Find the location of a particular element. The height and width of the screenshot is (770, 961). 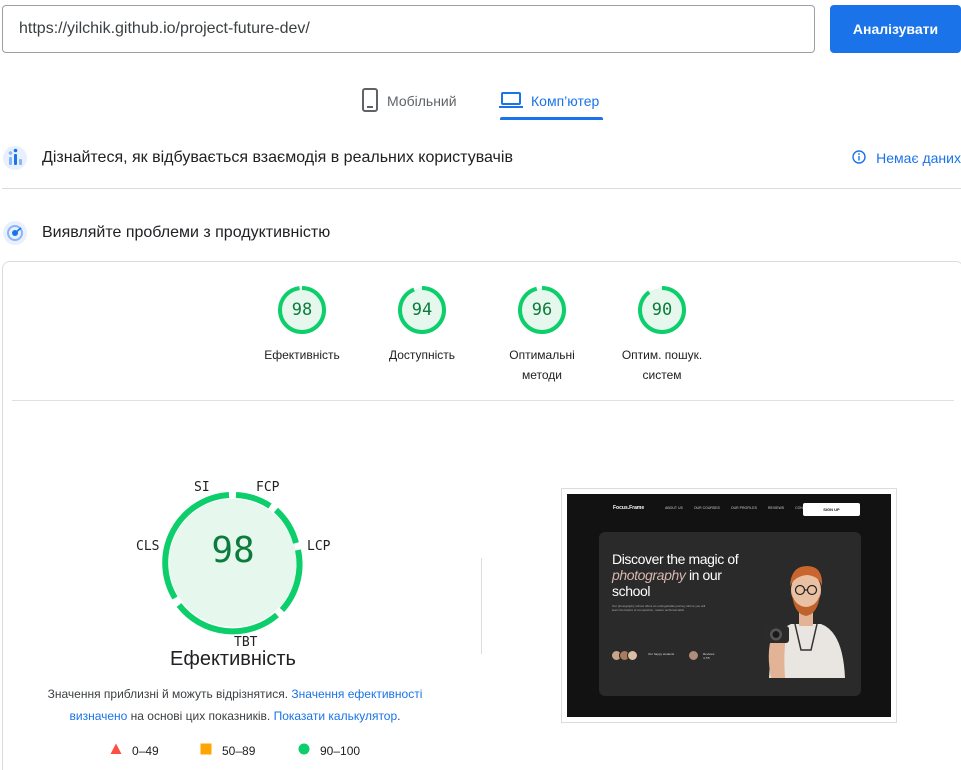

score-value: 90 is located at coordinates (662, 310).